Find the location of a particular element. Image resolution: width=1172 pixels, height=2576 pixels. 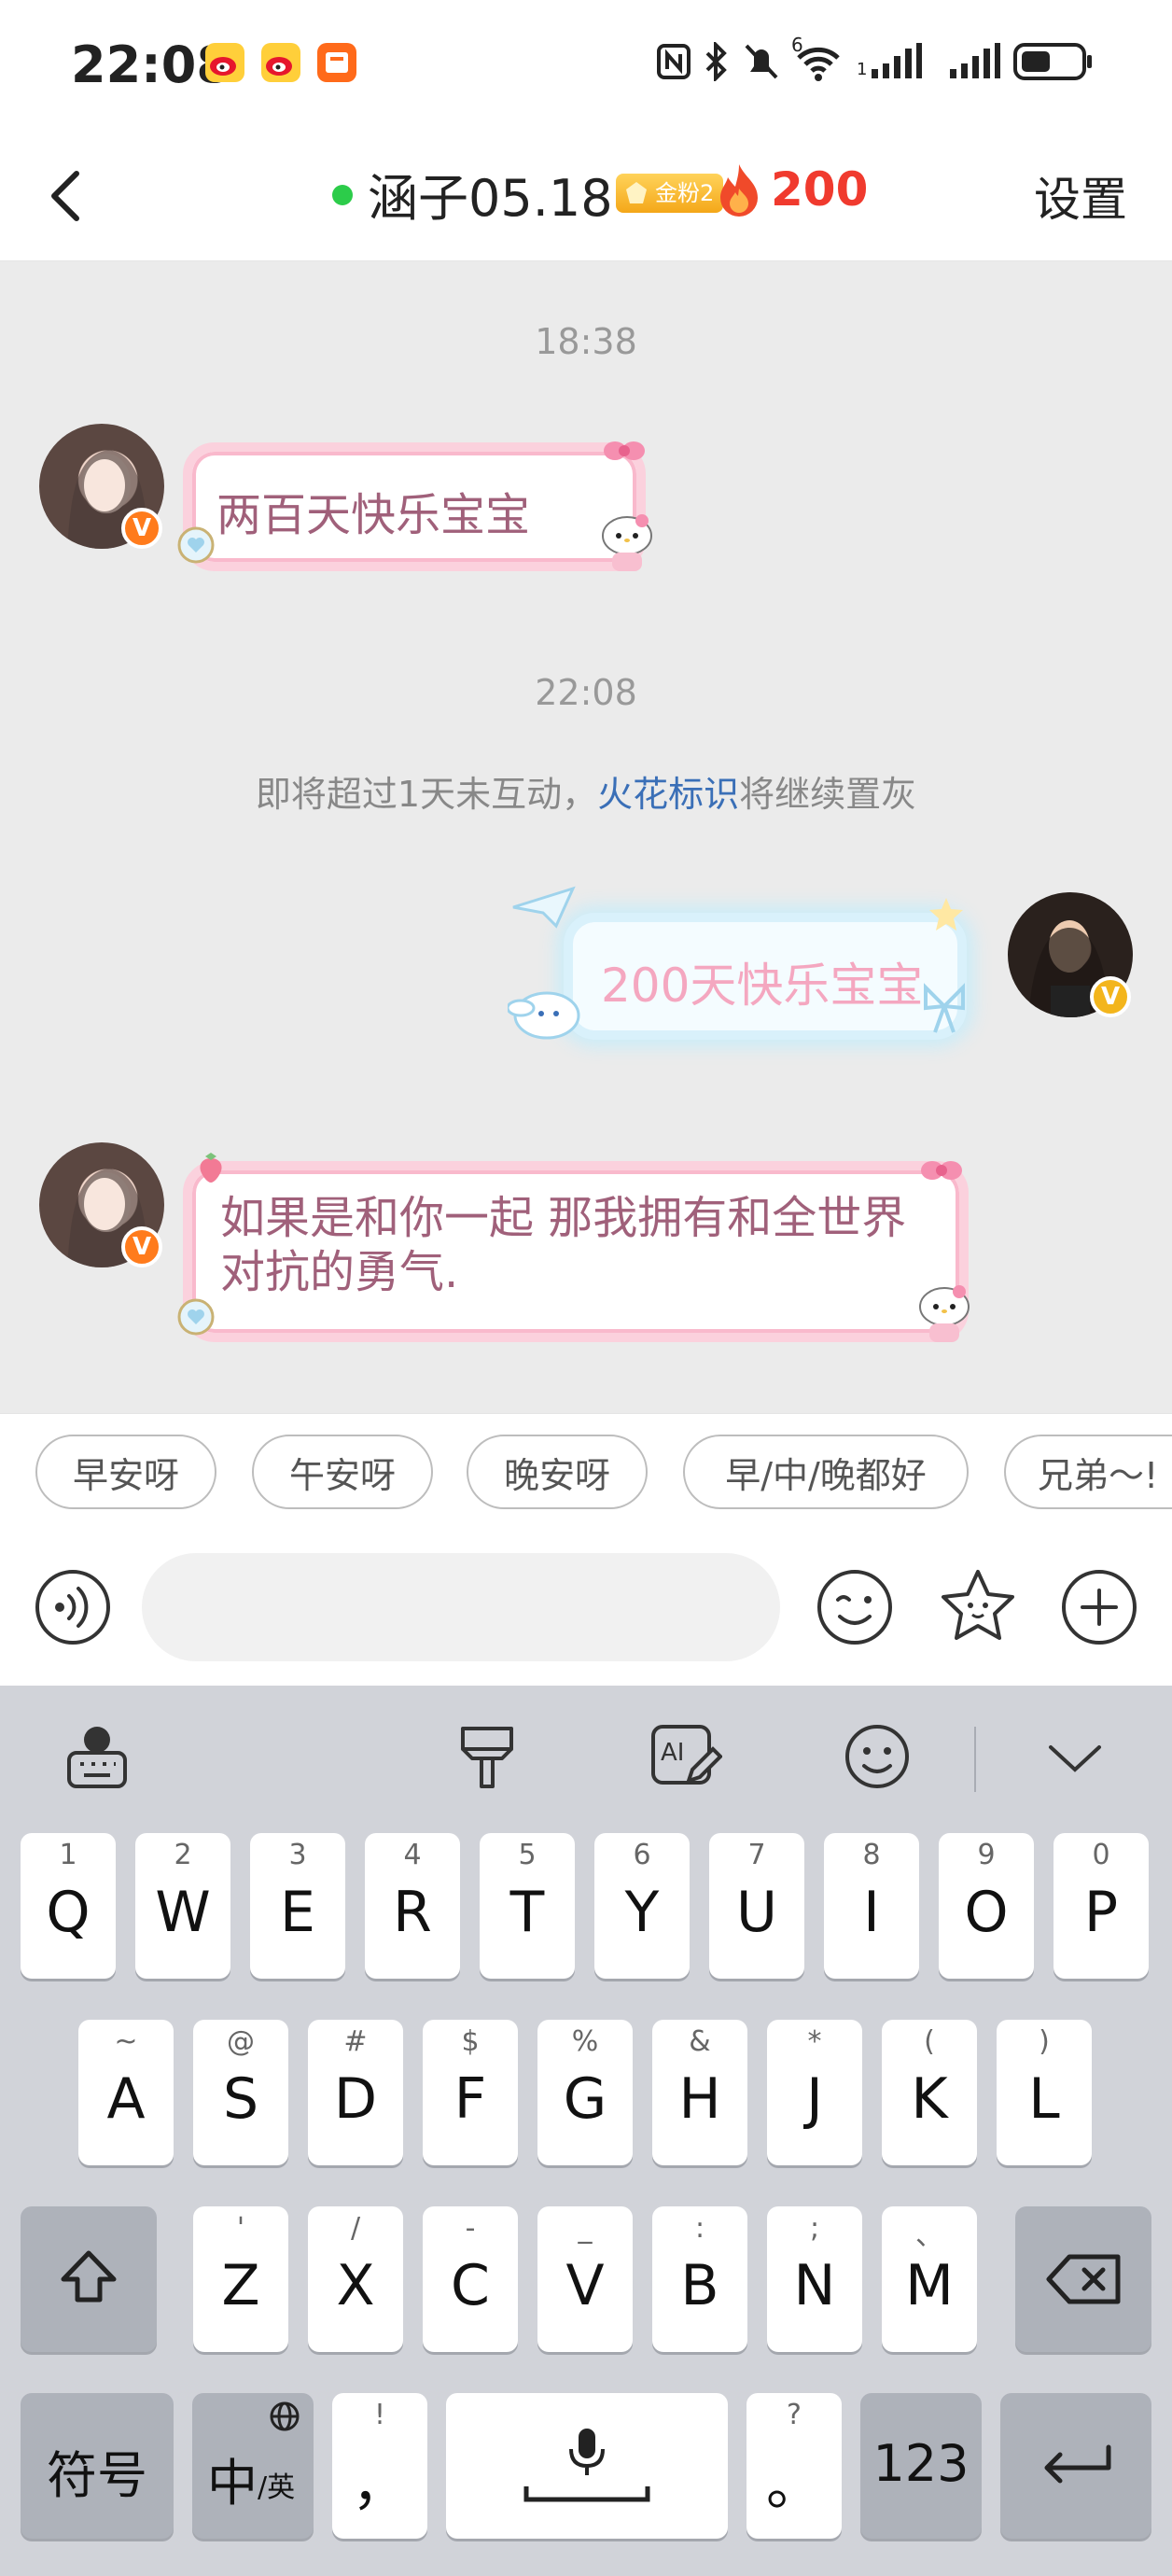

key-q: 1Q is located at coordinates (68, 1906).